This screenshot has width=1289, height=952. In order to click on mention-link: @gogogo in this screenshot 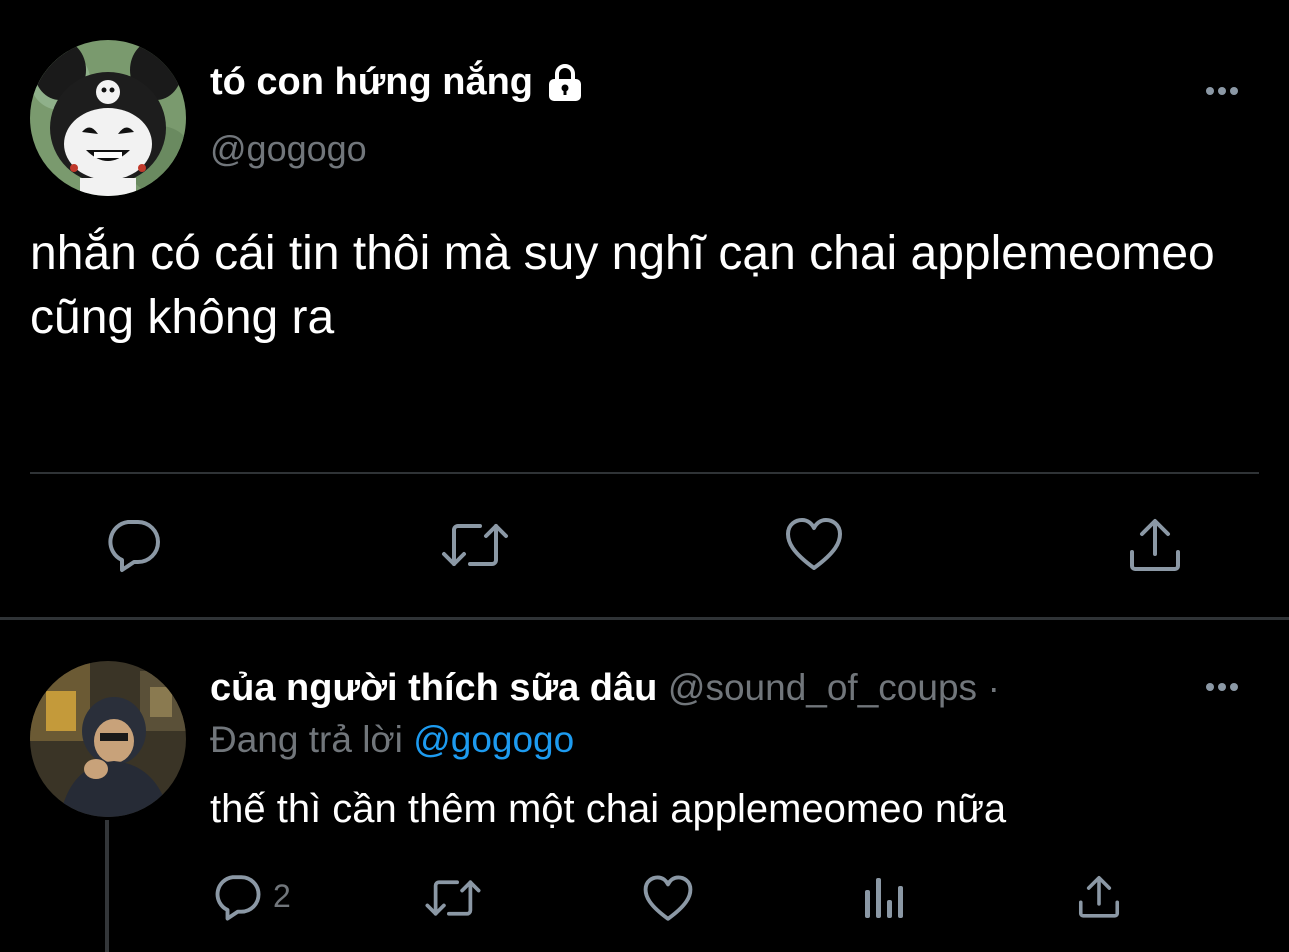, I will do `click(493, 739)`.